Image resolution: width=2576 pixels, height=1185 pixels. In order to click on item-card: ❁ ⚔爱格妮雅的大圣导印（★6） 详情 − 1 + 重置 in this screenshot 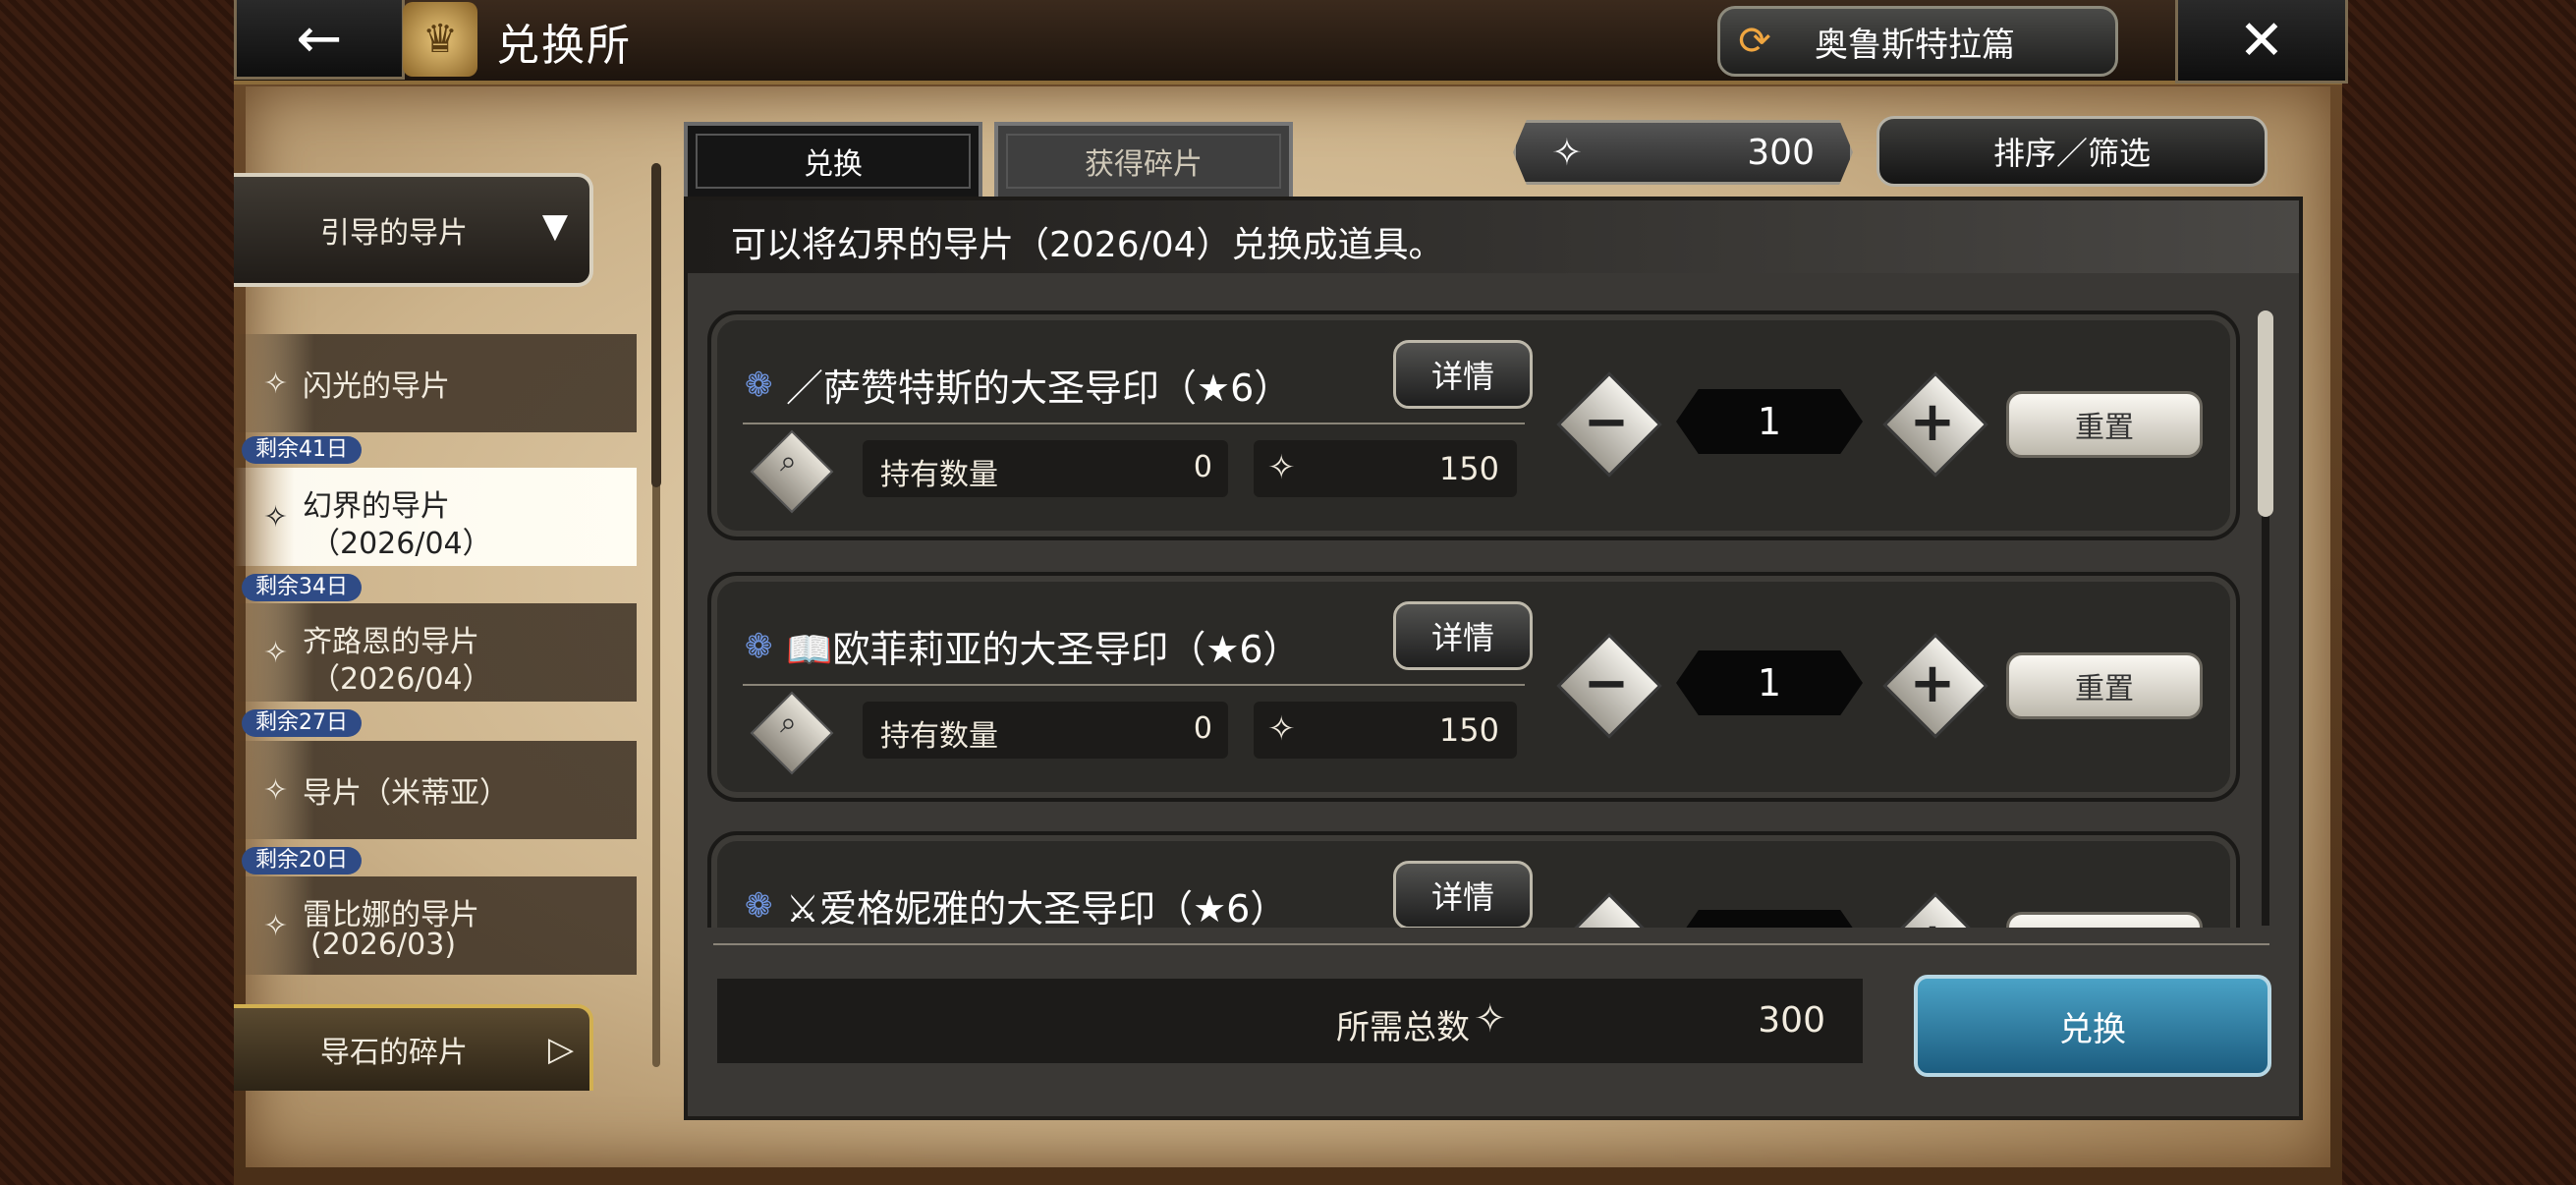, I will do `click(1473, 880)`.